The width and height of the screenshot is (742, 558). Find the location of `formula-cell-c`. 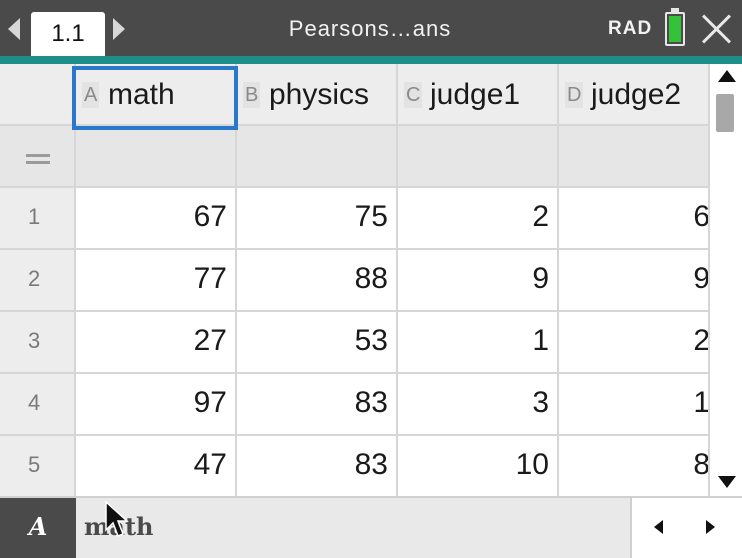

formula-cell-c is located at coordinates (478, 157).